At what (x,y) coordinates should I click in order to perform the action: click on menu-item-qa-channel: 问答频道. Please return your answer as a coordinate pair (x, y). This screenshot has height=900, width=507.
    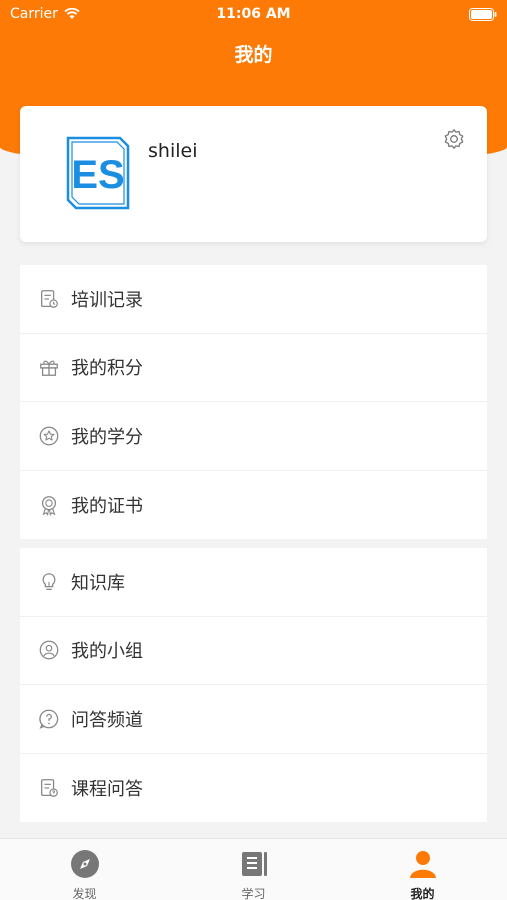
    Looking at the image, I should click on (253, 719).